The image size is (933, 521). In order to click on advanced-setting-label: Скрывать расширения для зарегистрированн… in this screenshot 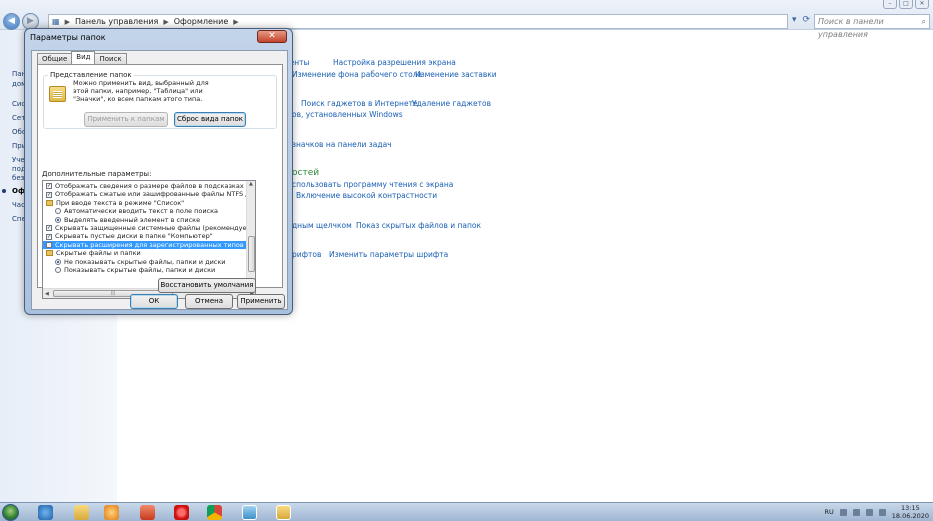, I will do `click(151, 244)`.